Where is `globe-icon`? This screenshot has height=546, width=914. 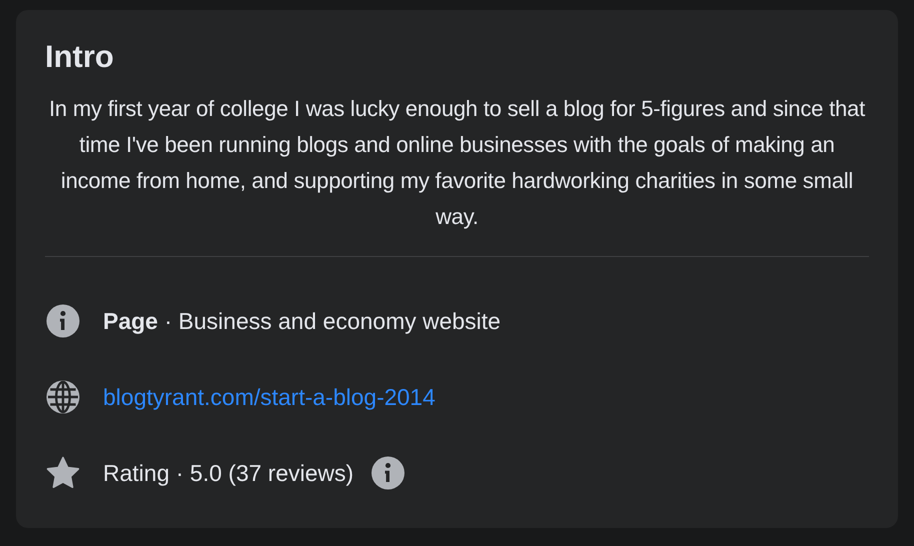 globe-icon is located at coordinates (63, 397).